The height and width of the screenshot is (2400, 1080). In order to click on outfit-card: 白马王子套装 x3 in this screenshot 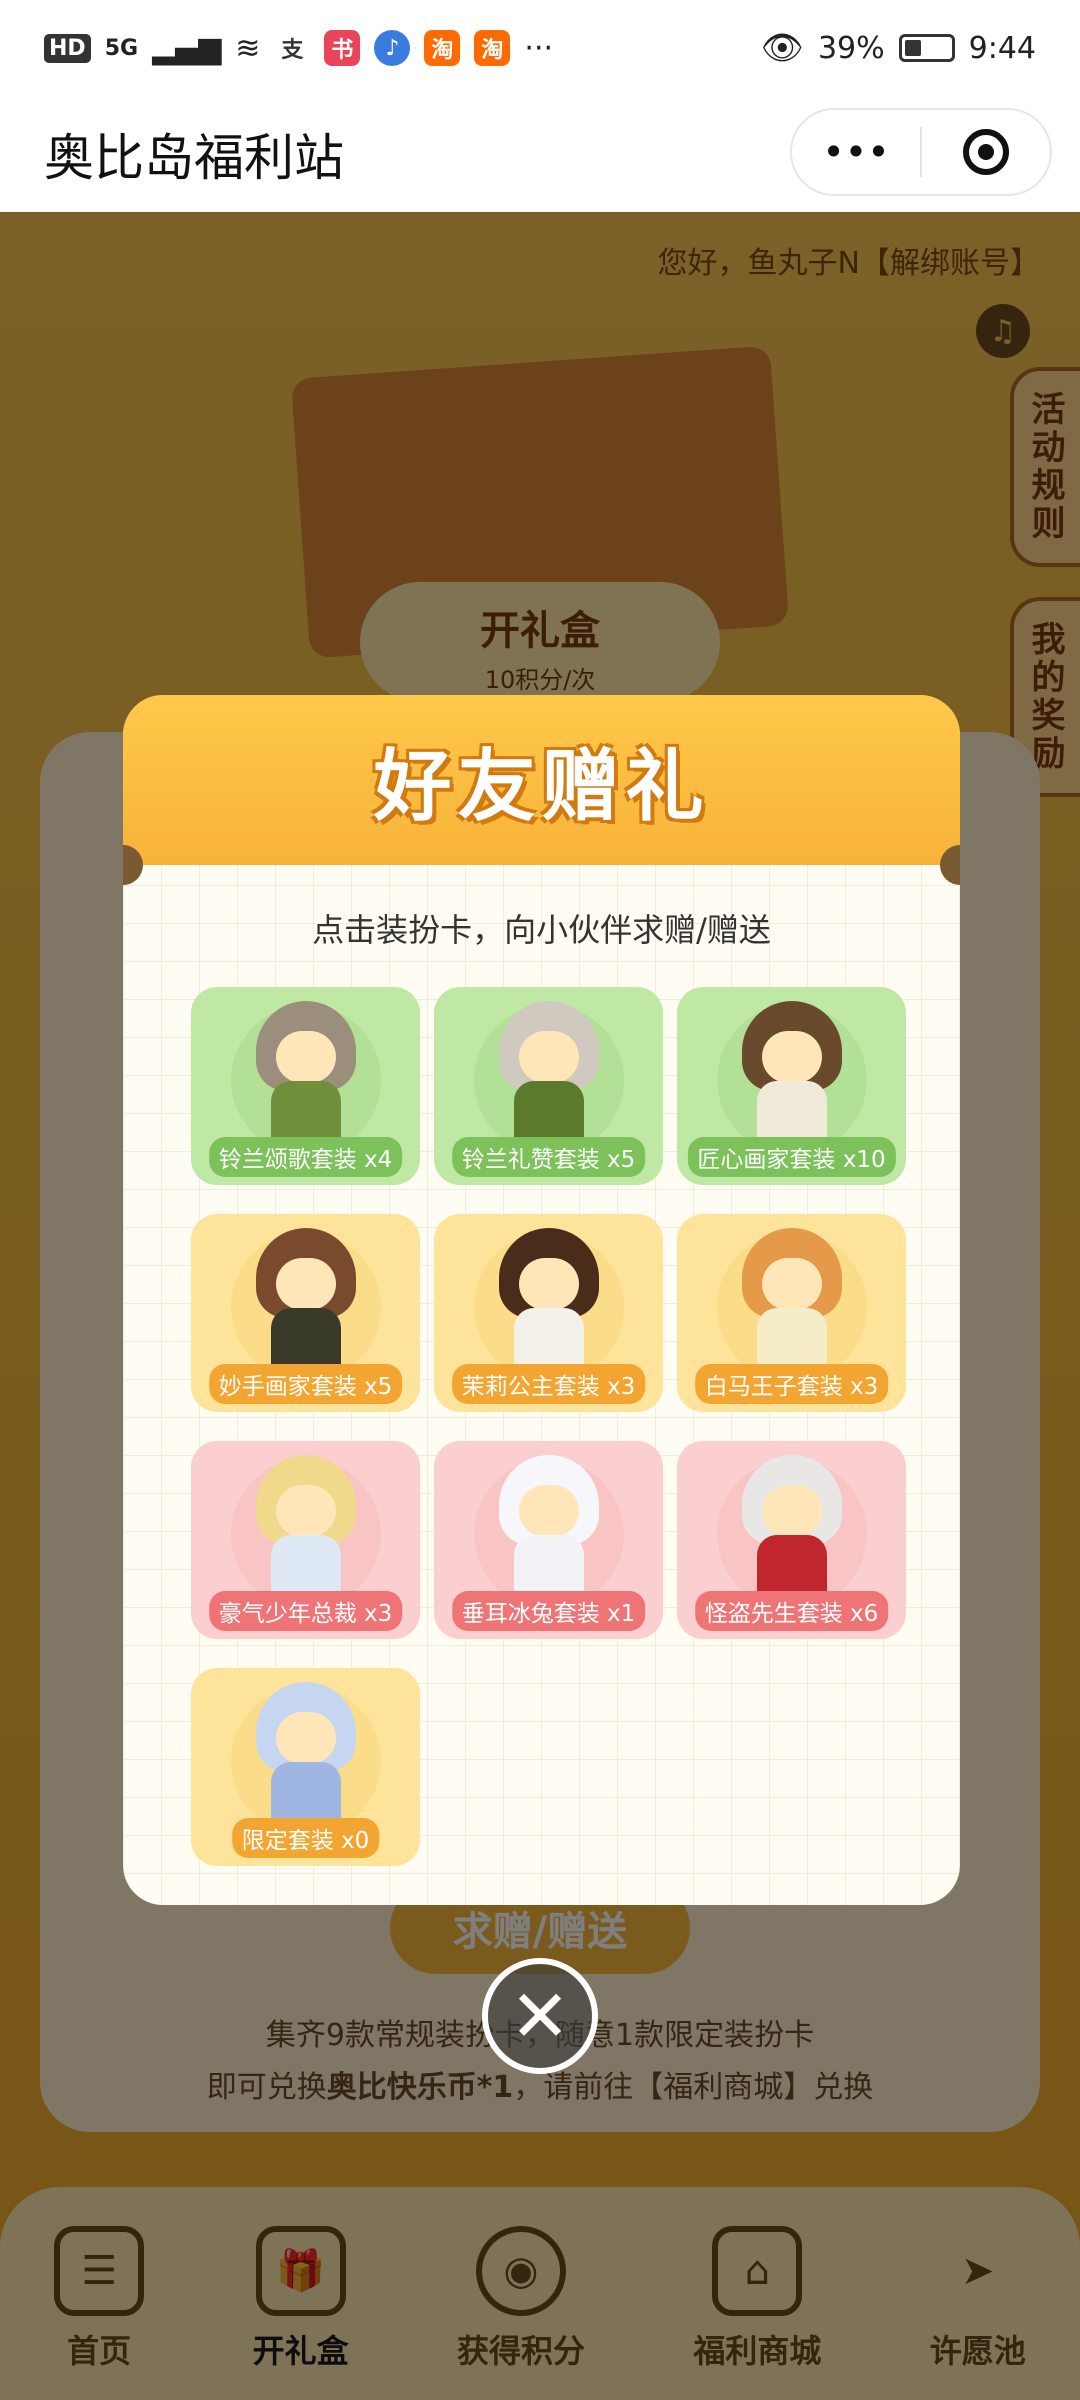, I will do `click(791, 1313)`.